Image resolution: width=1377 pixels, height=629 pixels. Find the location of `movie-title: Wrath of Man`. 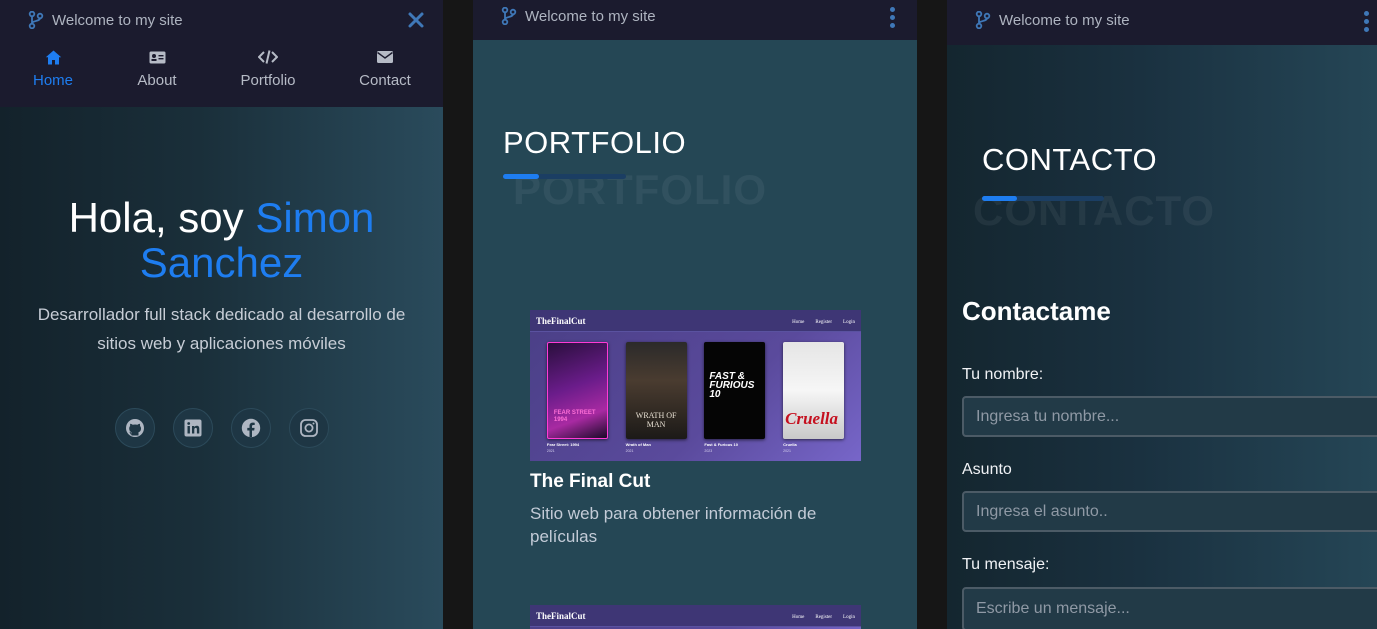

movie-title: Wrath of Man is located at coordinates (638, 444).